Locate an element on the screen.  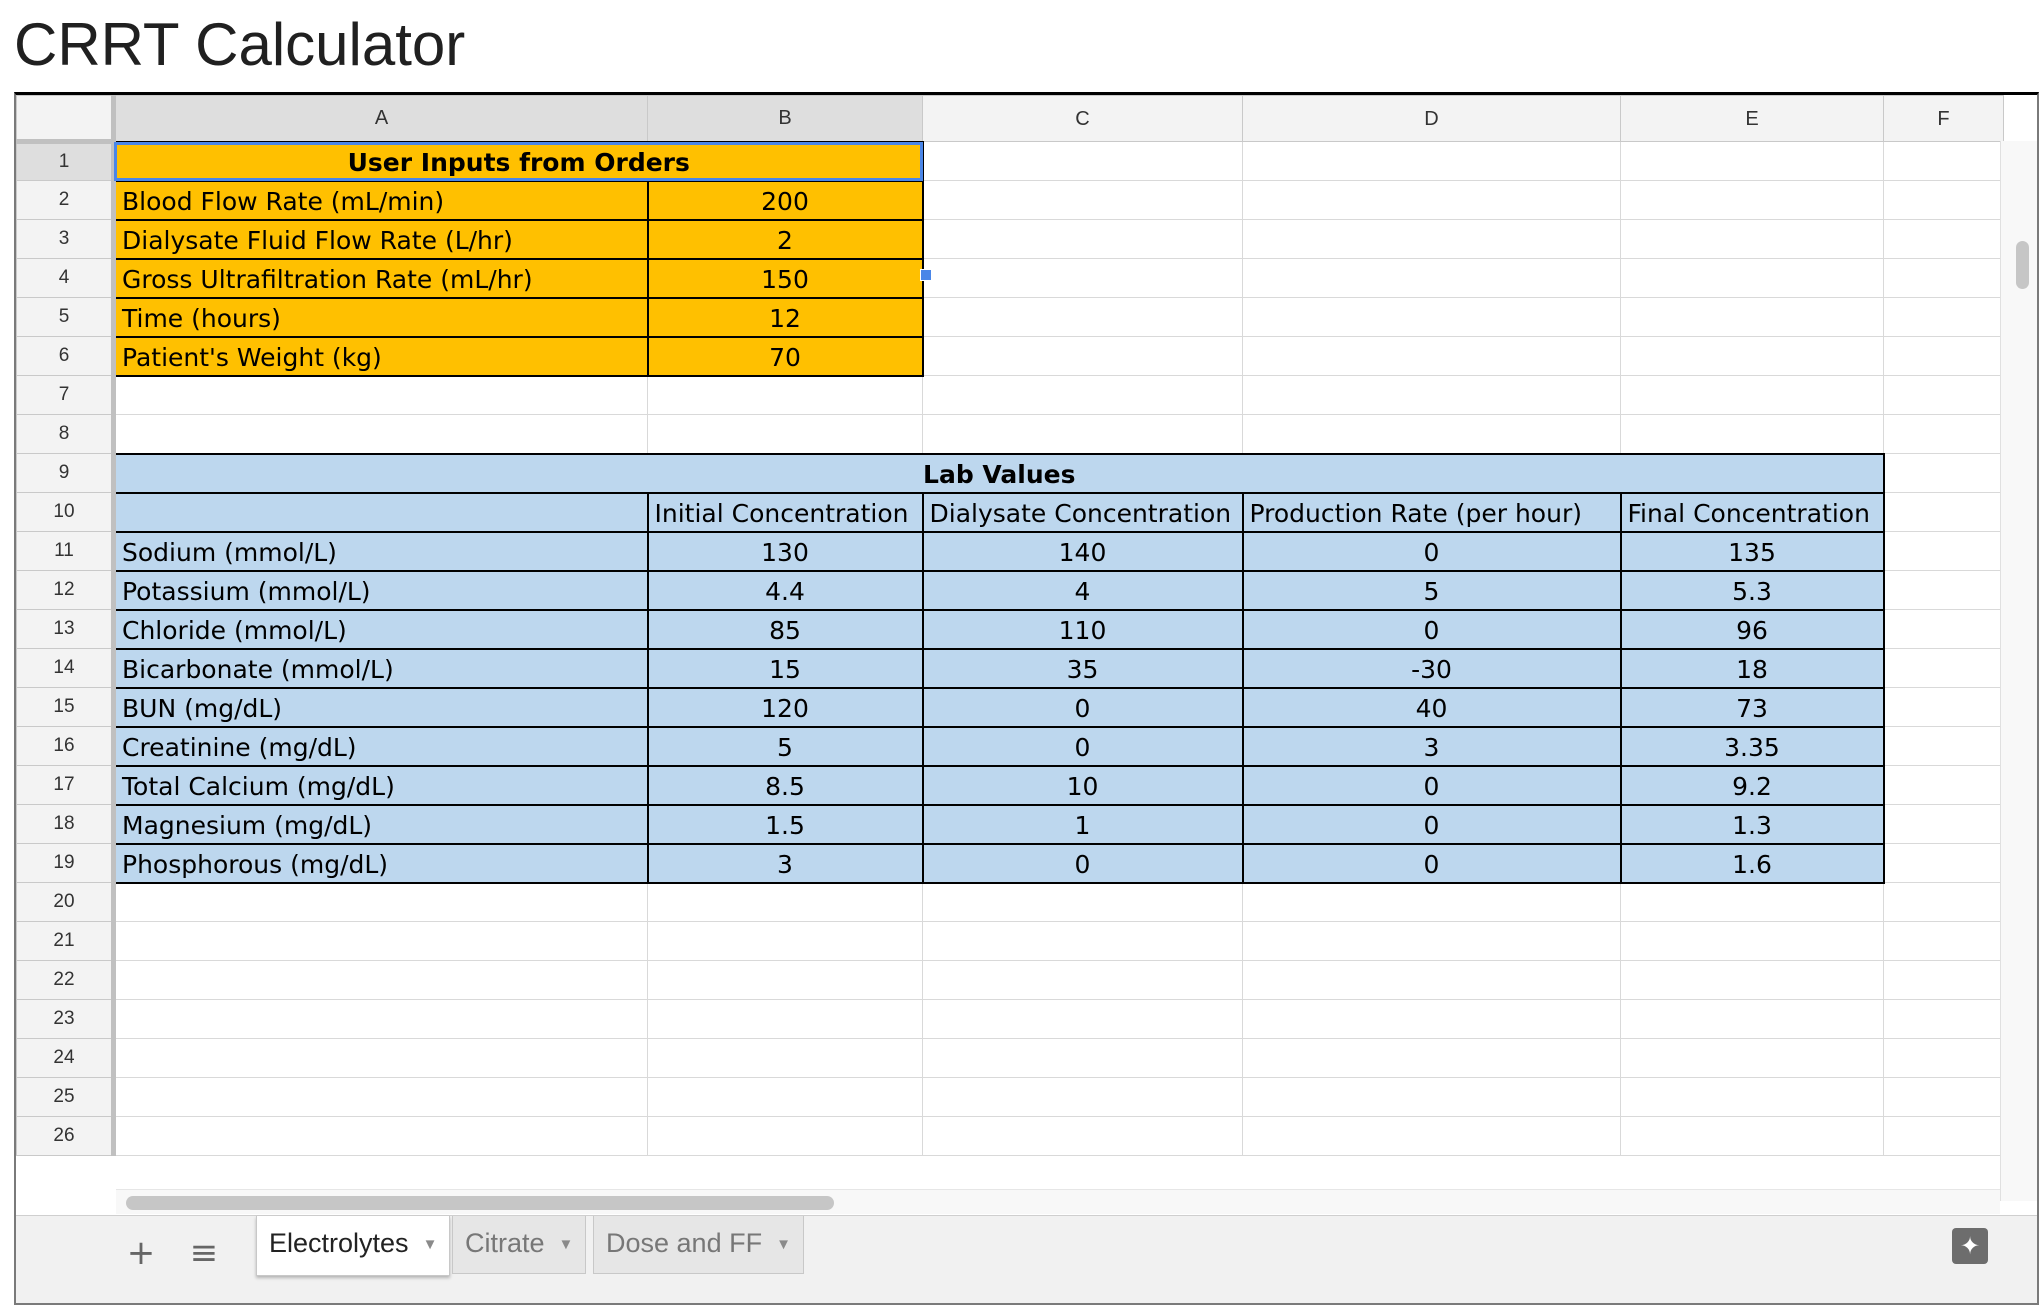
lab-final-cell: 3.35 is located at coordinates (1752, 746).